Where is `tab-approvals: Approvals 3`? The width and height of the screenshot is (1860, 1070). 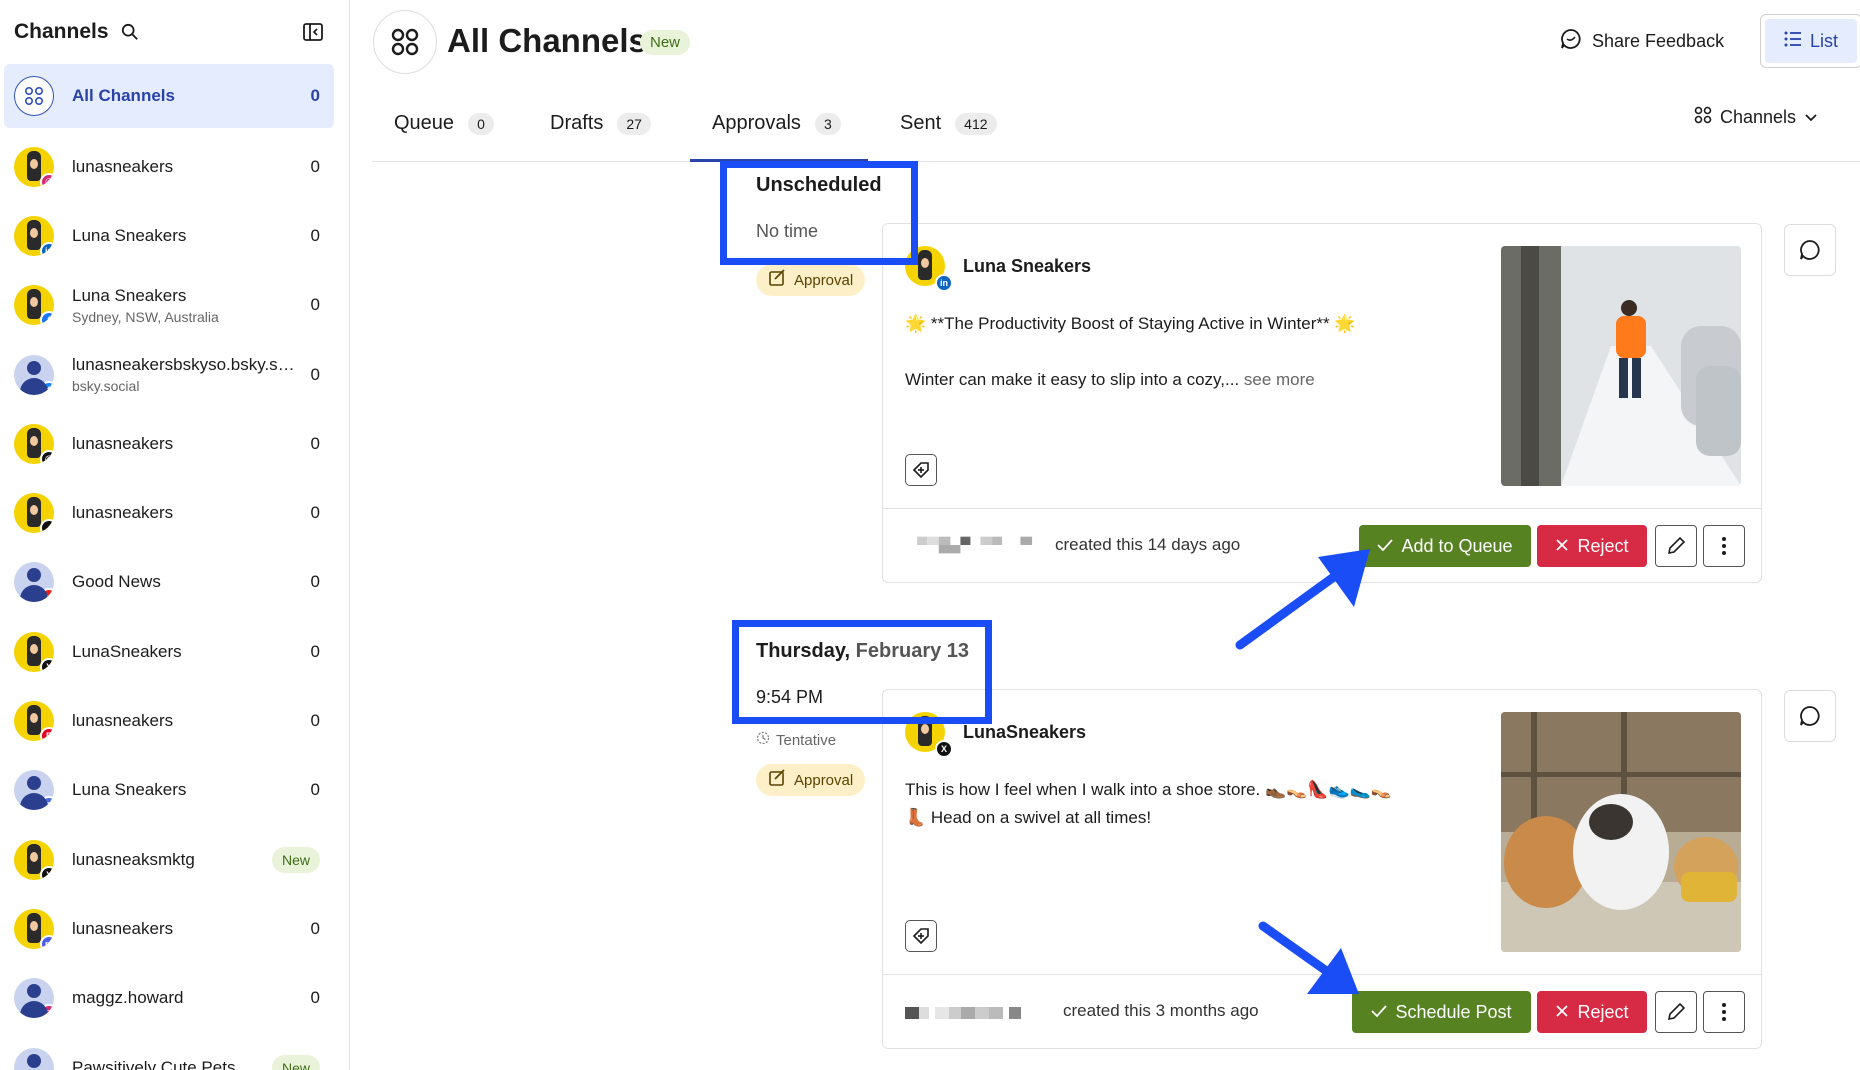
tab-approvals: Approvals 3 is located at coordinates (776, 123).